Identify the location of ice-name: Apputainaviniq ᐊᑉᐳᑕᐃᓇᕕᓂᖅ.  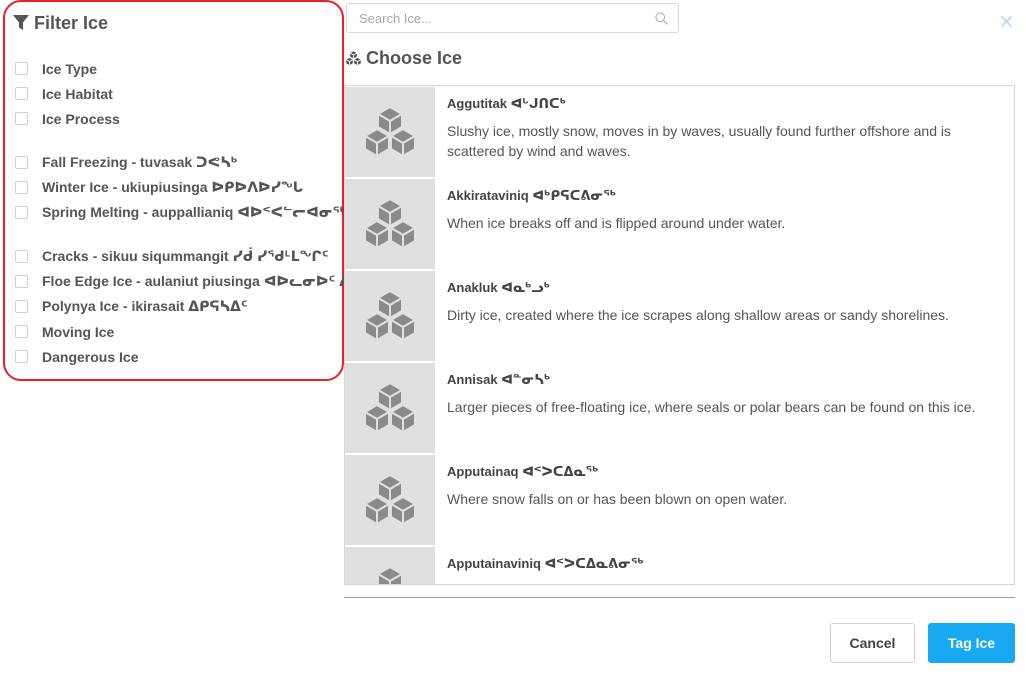
(545, 563).